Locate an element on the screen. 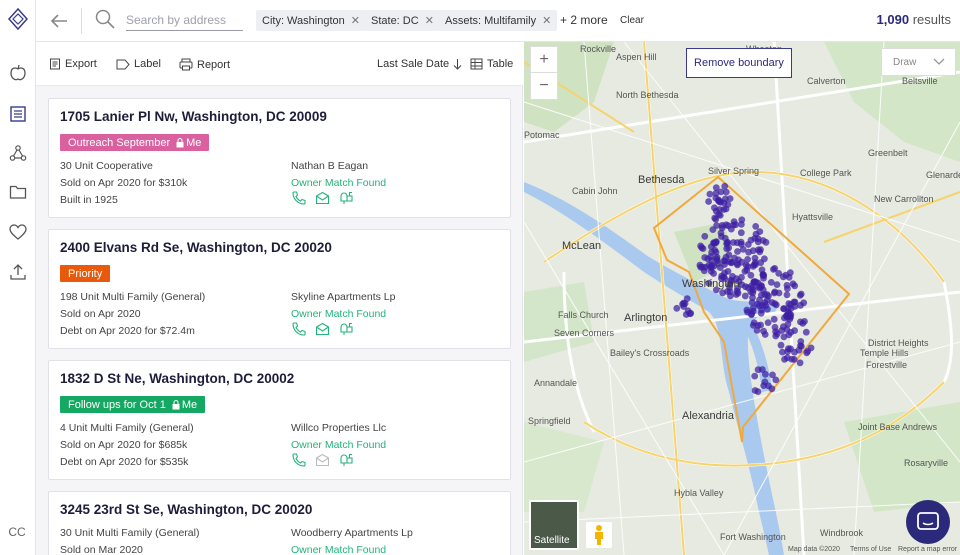 The image size is (960, 555). property-tag: Follow ups for Oct 1 Me is located at coordinates (133, 404).